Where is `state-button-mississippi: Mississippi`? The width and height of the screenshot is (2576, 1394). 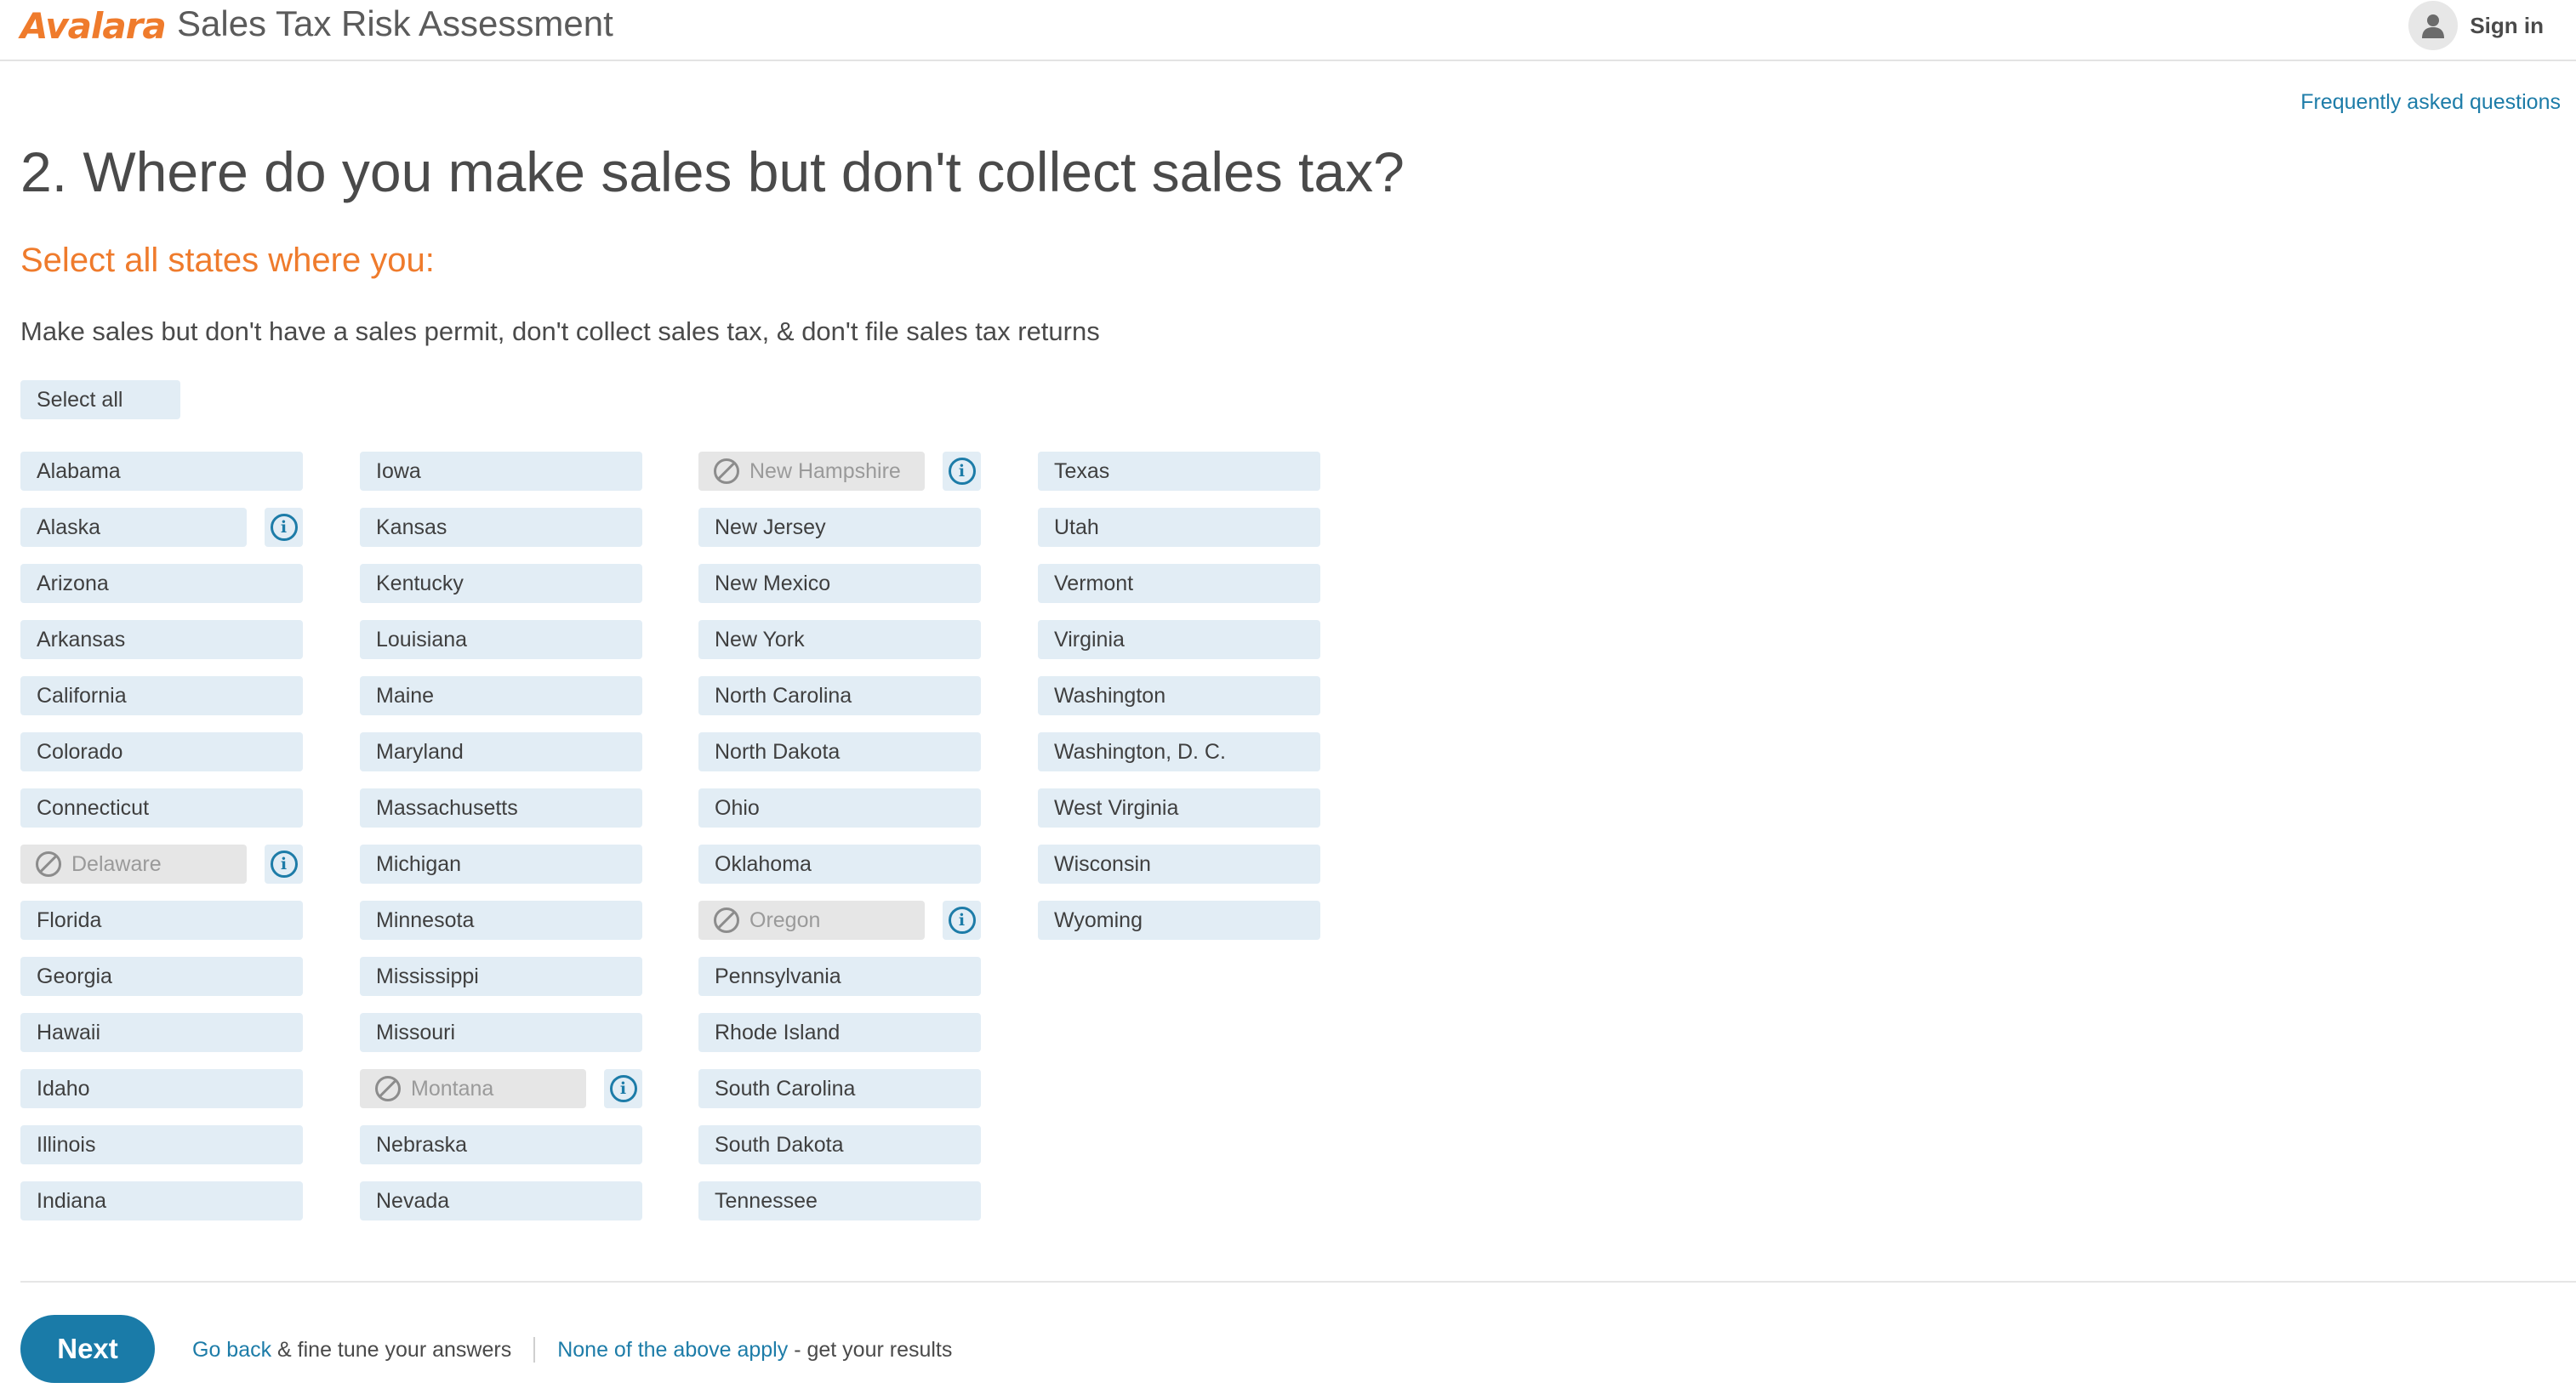 state-button-mississippi: Mississippi is located at coordinates (501, 977).